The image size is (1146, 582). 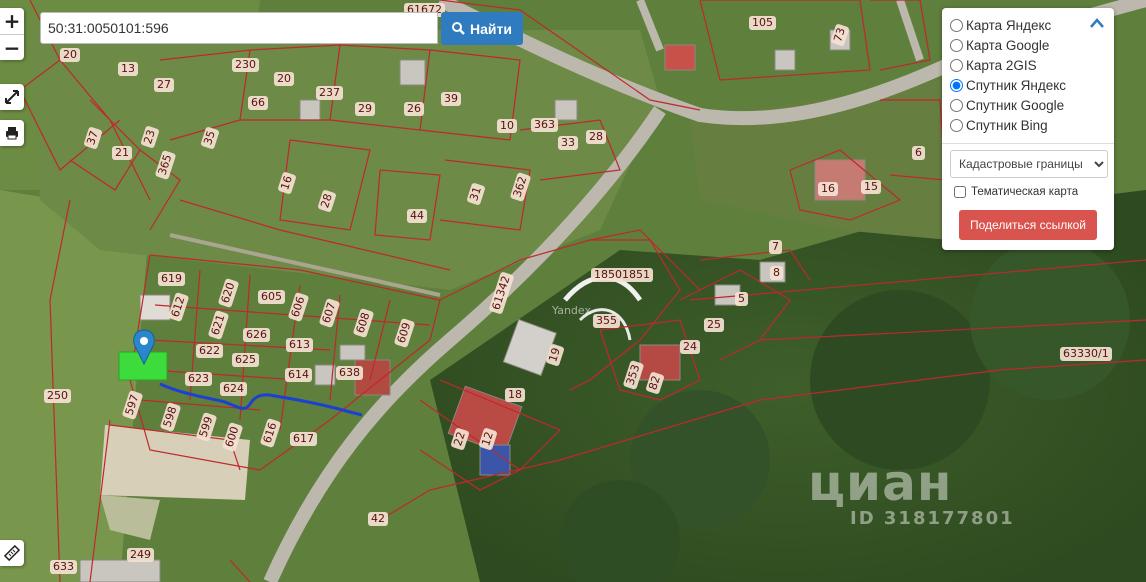 I want to click on cadastral-plot-label: 613, so click(x=299, y=345).